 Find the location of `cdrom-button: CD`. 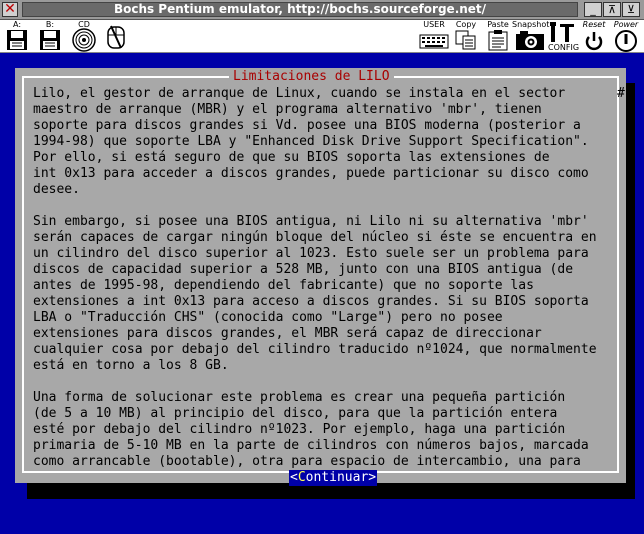

cdrom-button: CD is located at coordinates (84, 36).